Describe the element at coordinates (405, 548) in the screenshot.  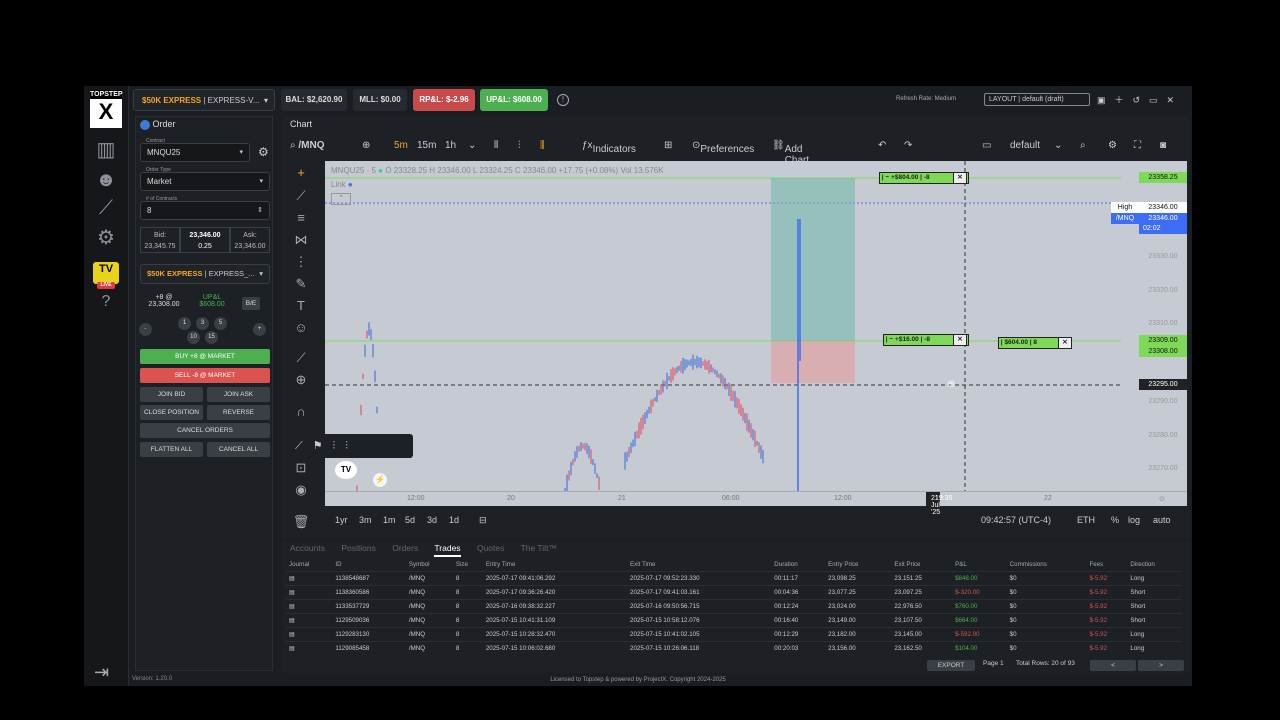
I see `tab-orders: Orders` at that location.